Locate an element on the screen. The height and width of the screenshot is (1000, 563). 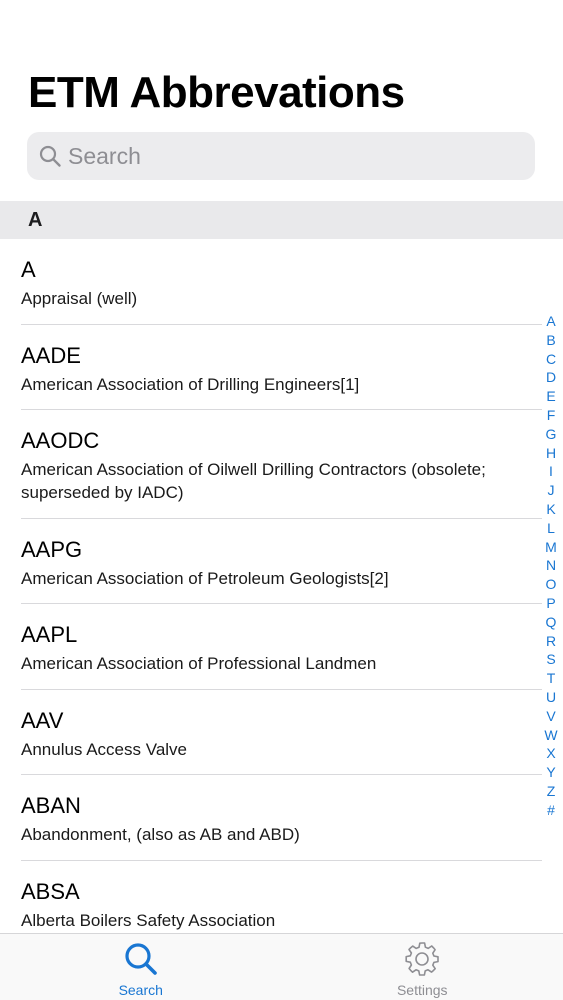
list-item: ABSA Alberta Boilers Safety Association is located at coordinates (281, 897).